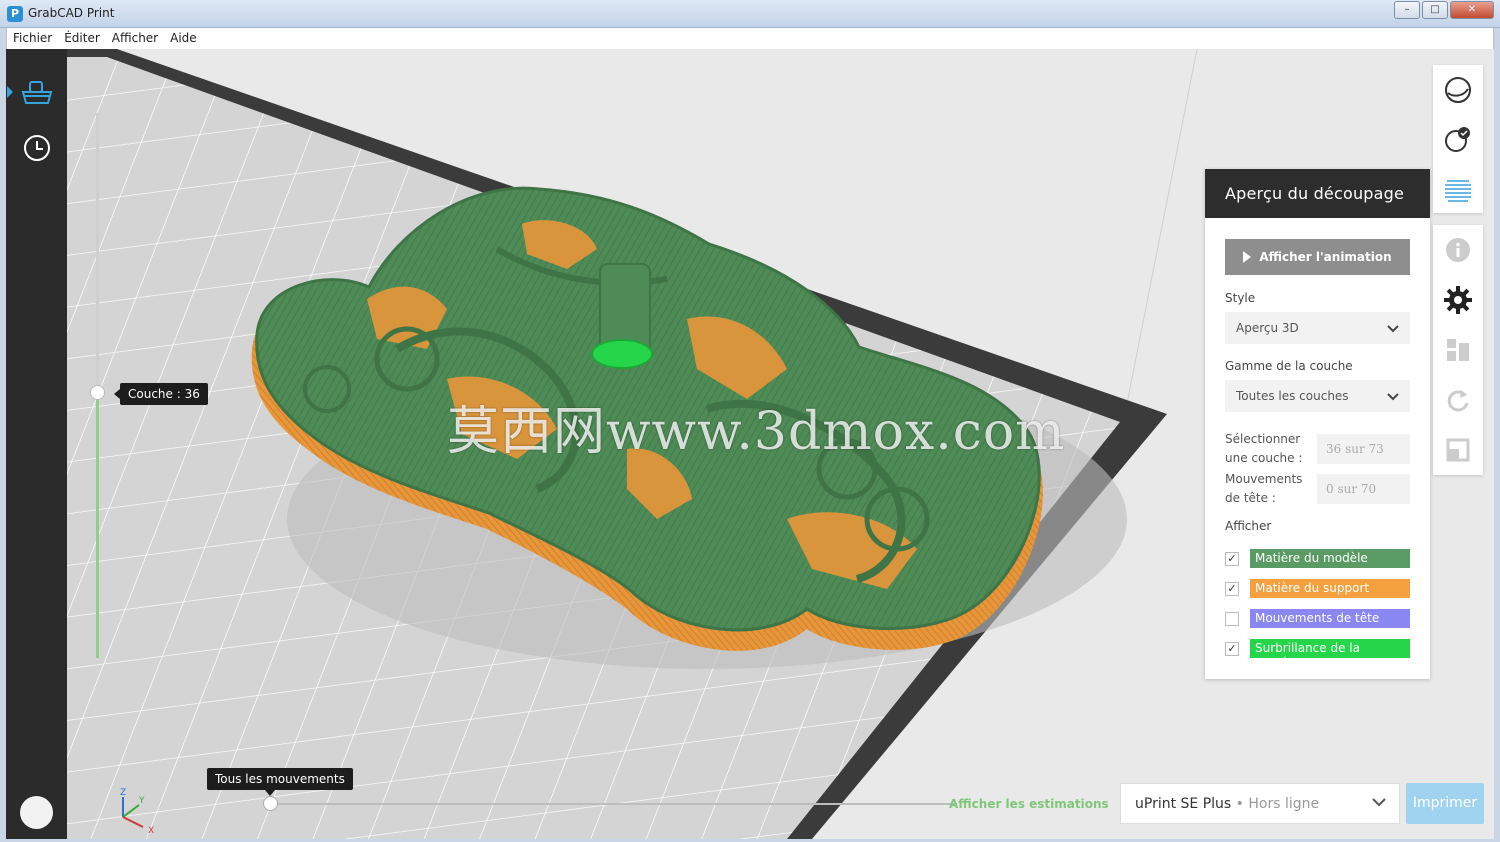  Describe the element at coordinates (137, 811) in the screenshot. I see `axis-gizmo: Z Y X` at that location.